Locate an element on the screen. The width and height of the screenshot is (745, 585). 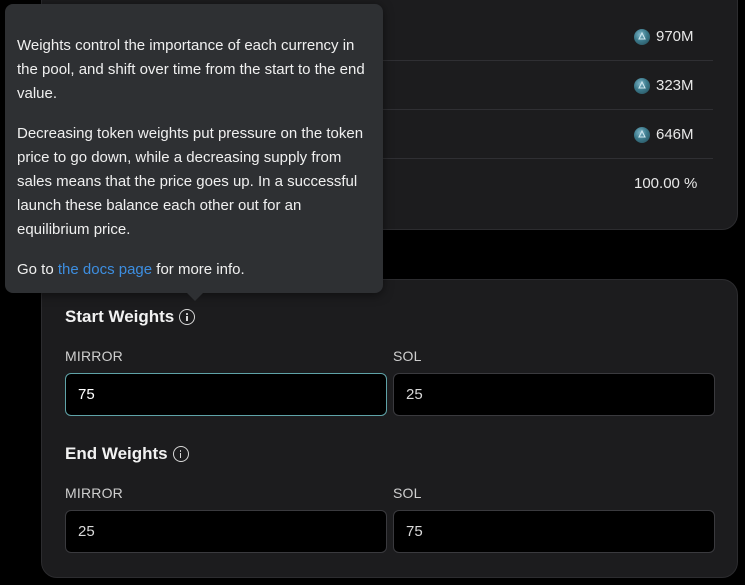
summary-value: 100.00 % is located at coordinates (665, 183).